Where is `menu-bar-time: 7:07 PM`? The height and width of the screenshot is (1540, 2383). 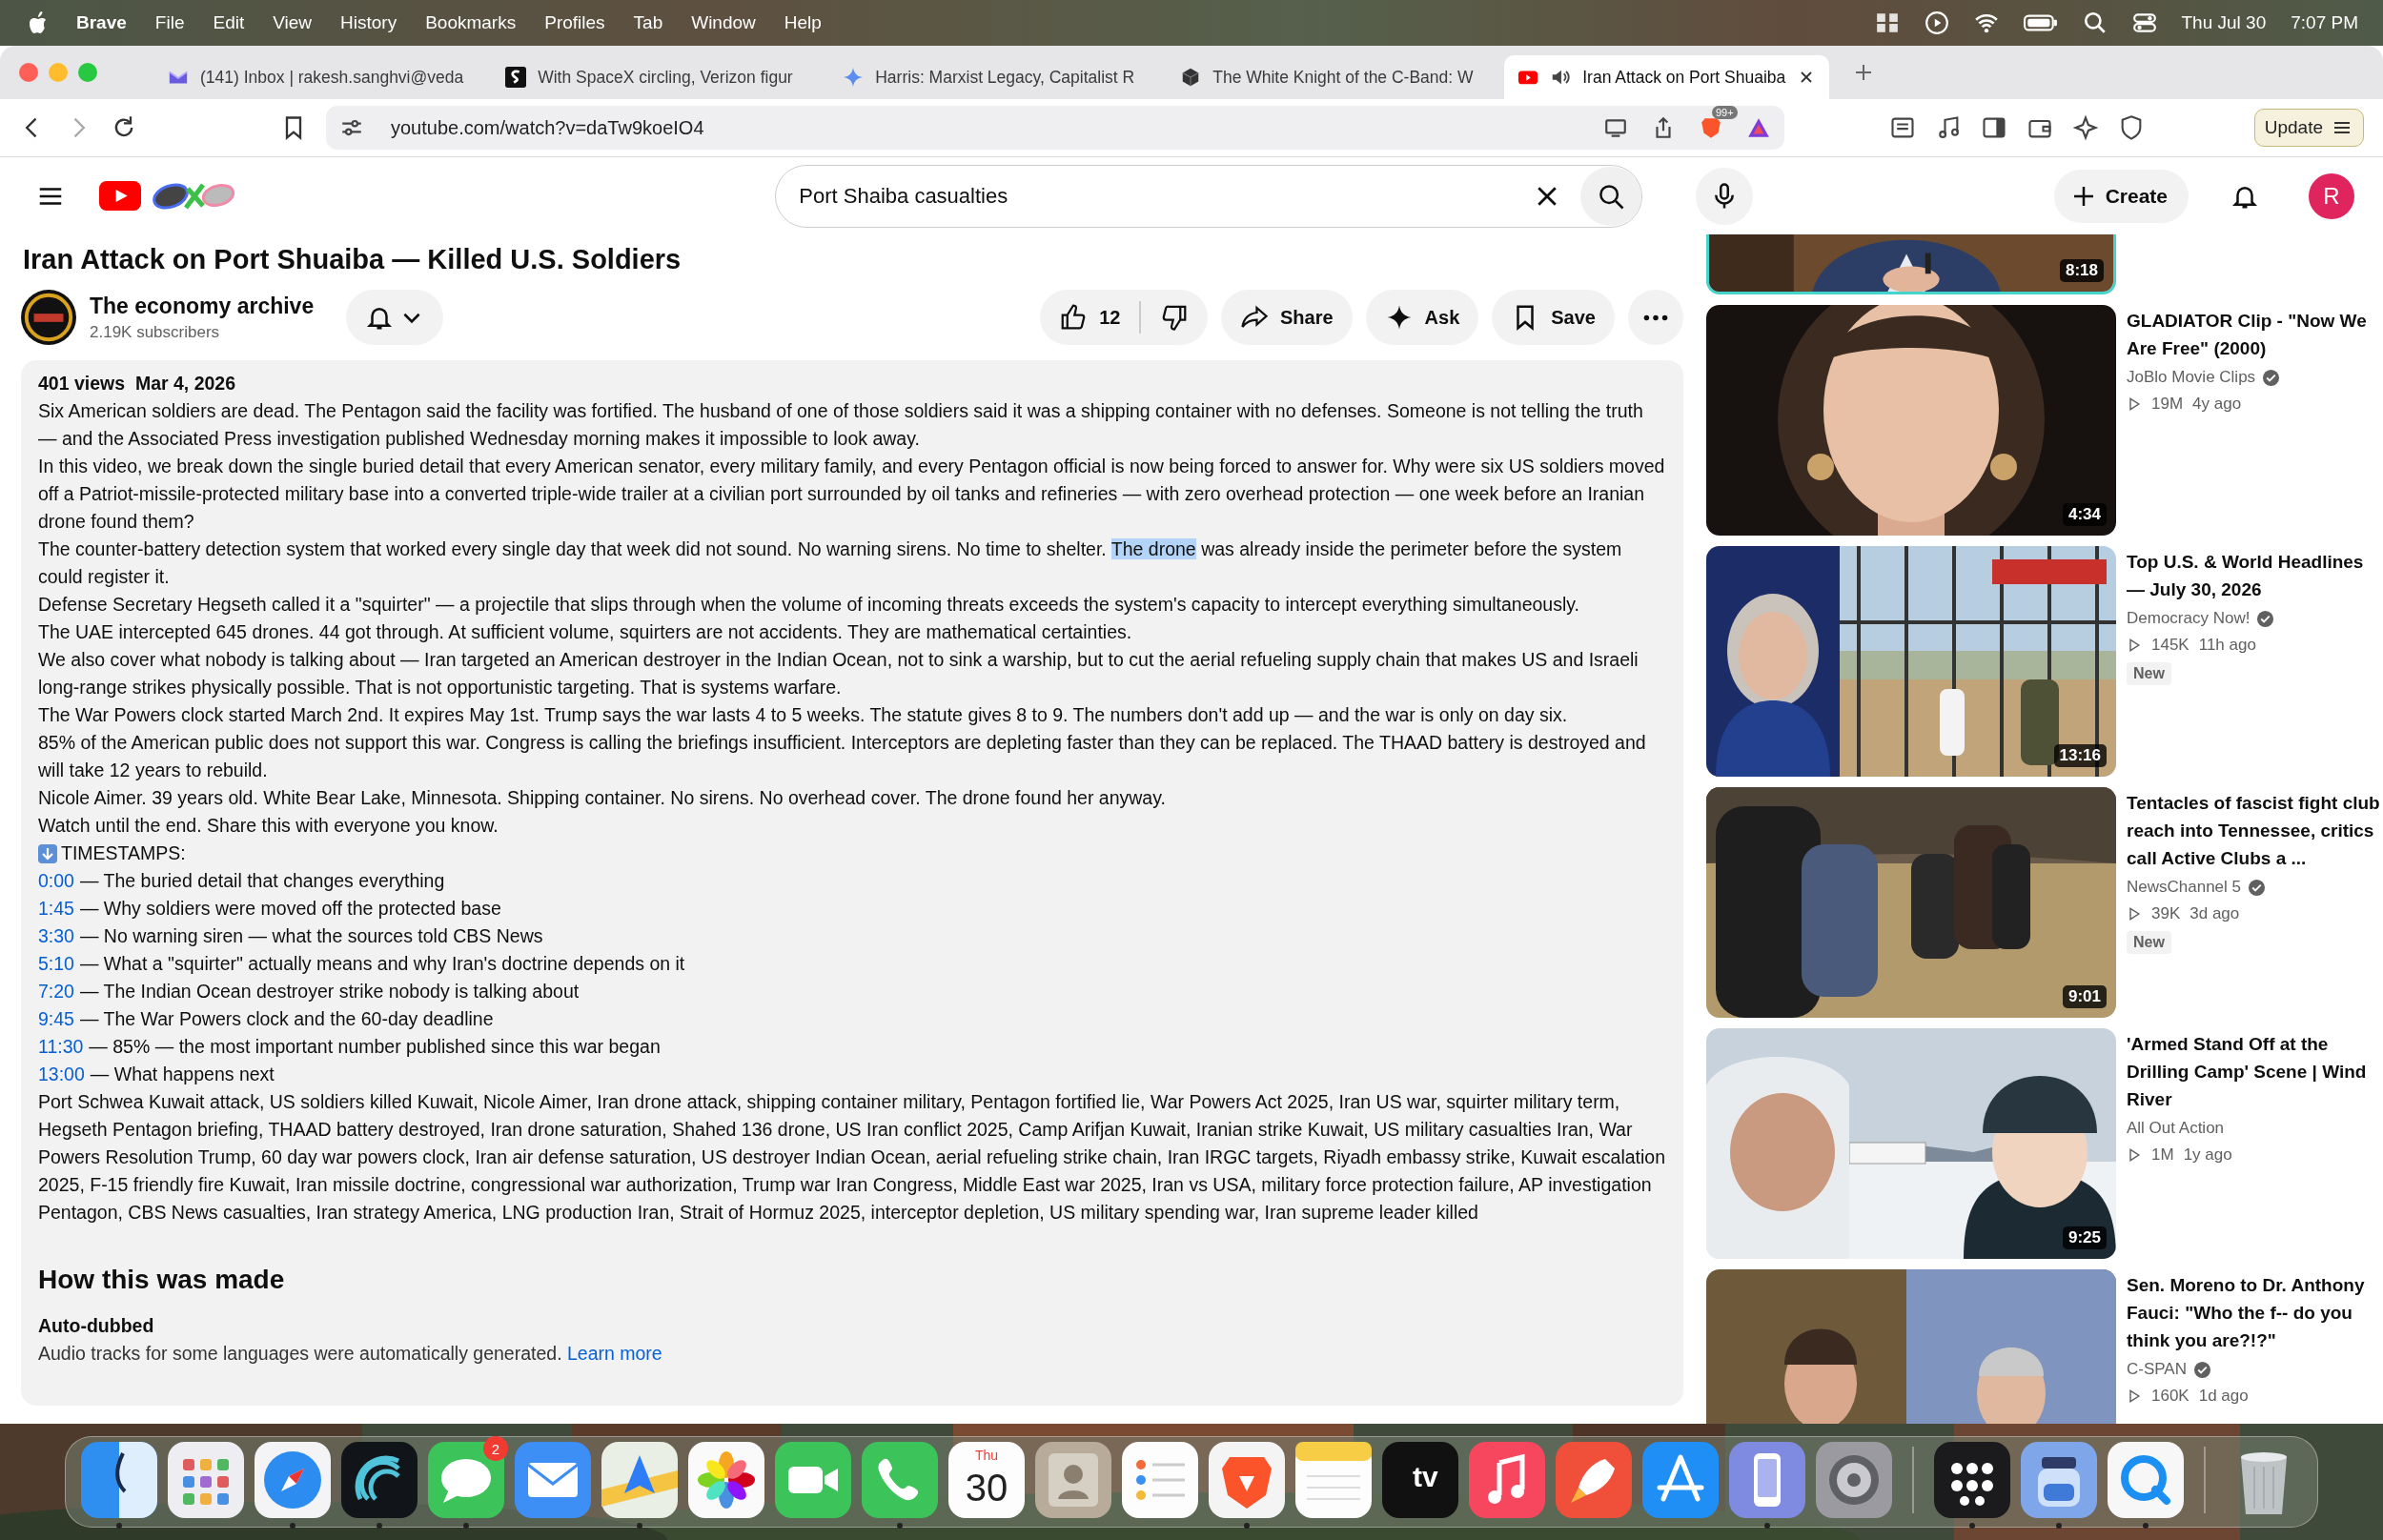
menu-bar-time: 7:07 PM is located at coordinates (2325, 22).